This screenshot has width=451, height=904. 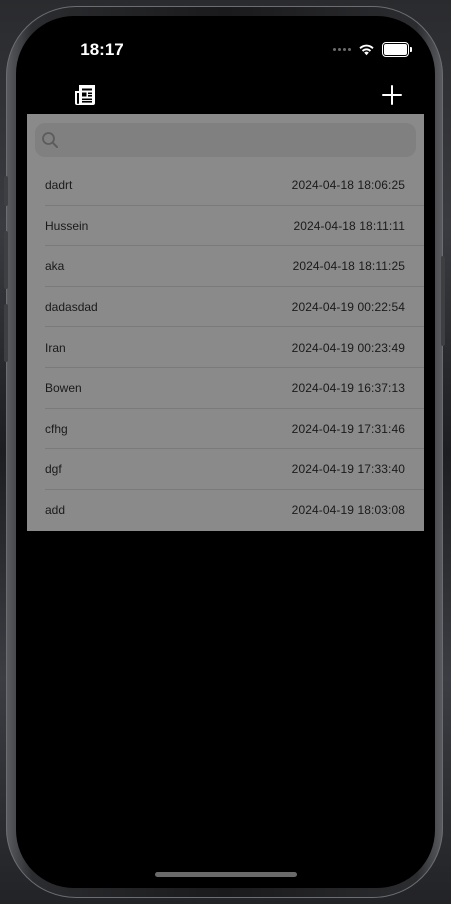 What do you see at coordinates (6, 333) in the screenshot?
I see `volume-down-button` at bounding box center [6, 333].